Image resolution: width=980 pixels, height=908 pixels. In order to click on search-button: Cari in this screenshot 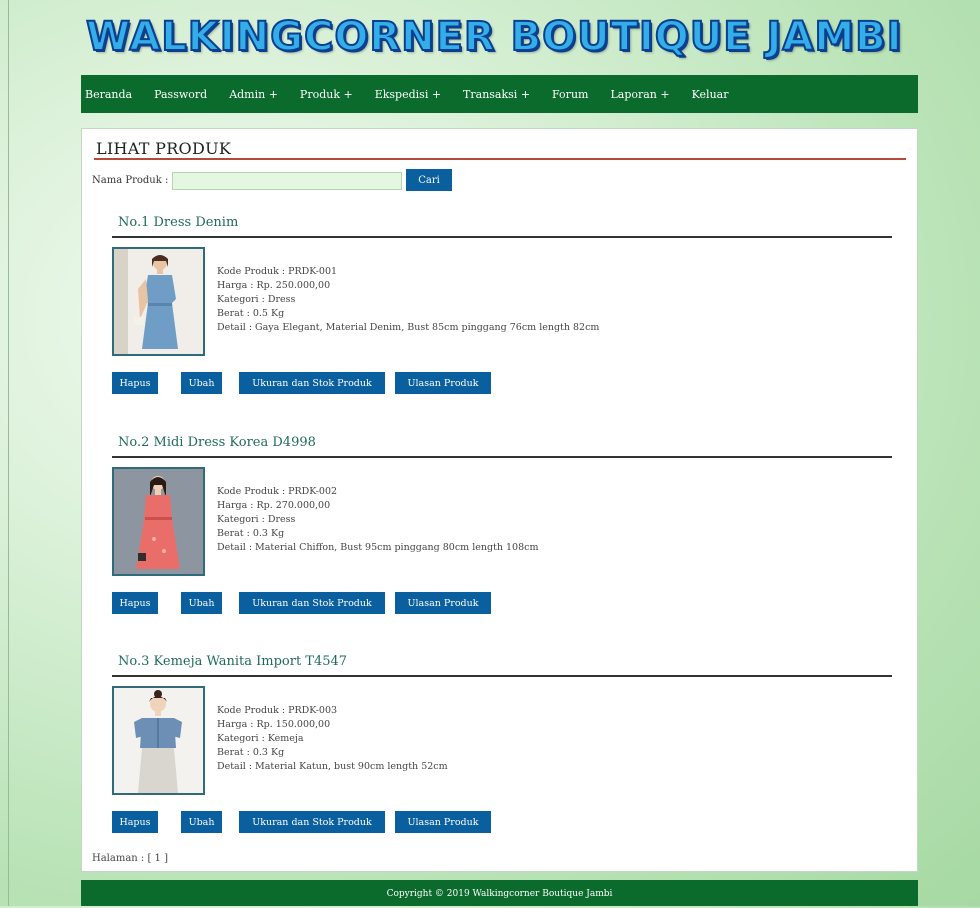, I will do `click(429, 180)`.